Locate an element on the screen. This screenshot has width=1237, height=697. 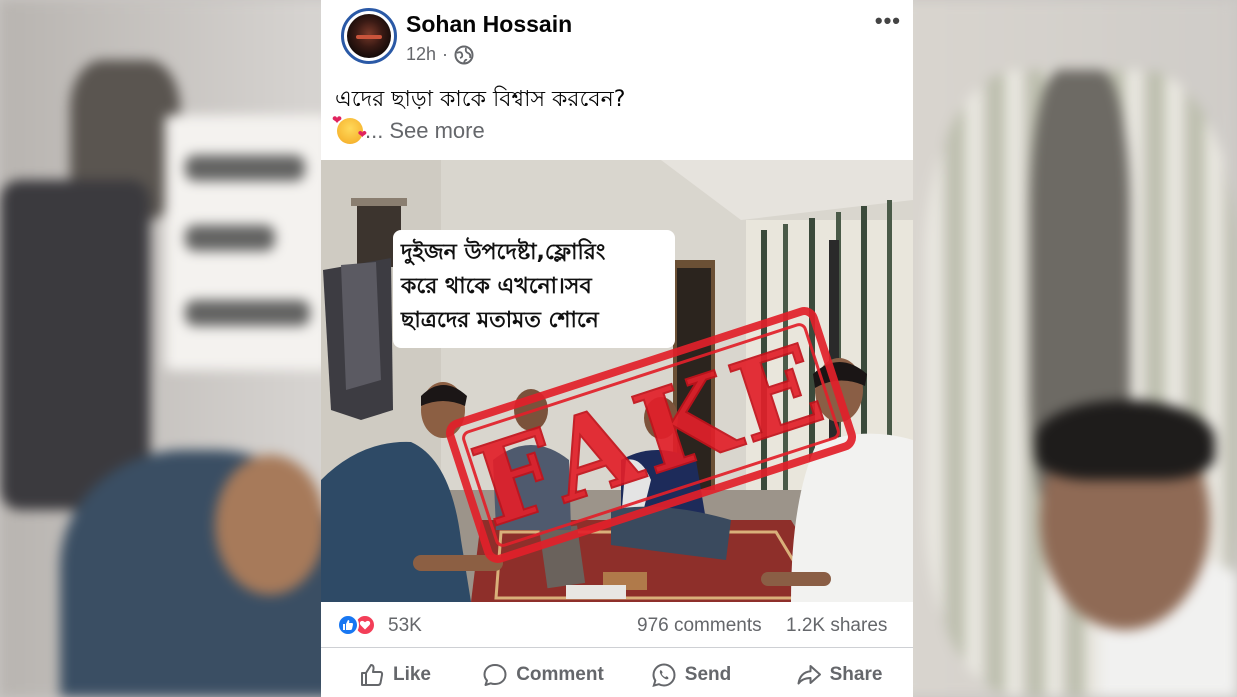
reaction-icons is located at coordinates (356, 625).